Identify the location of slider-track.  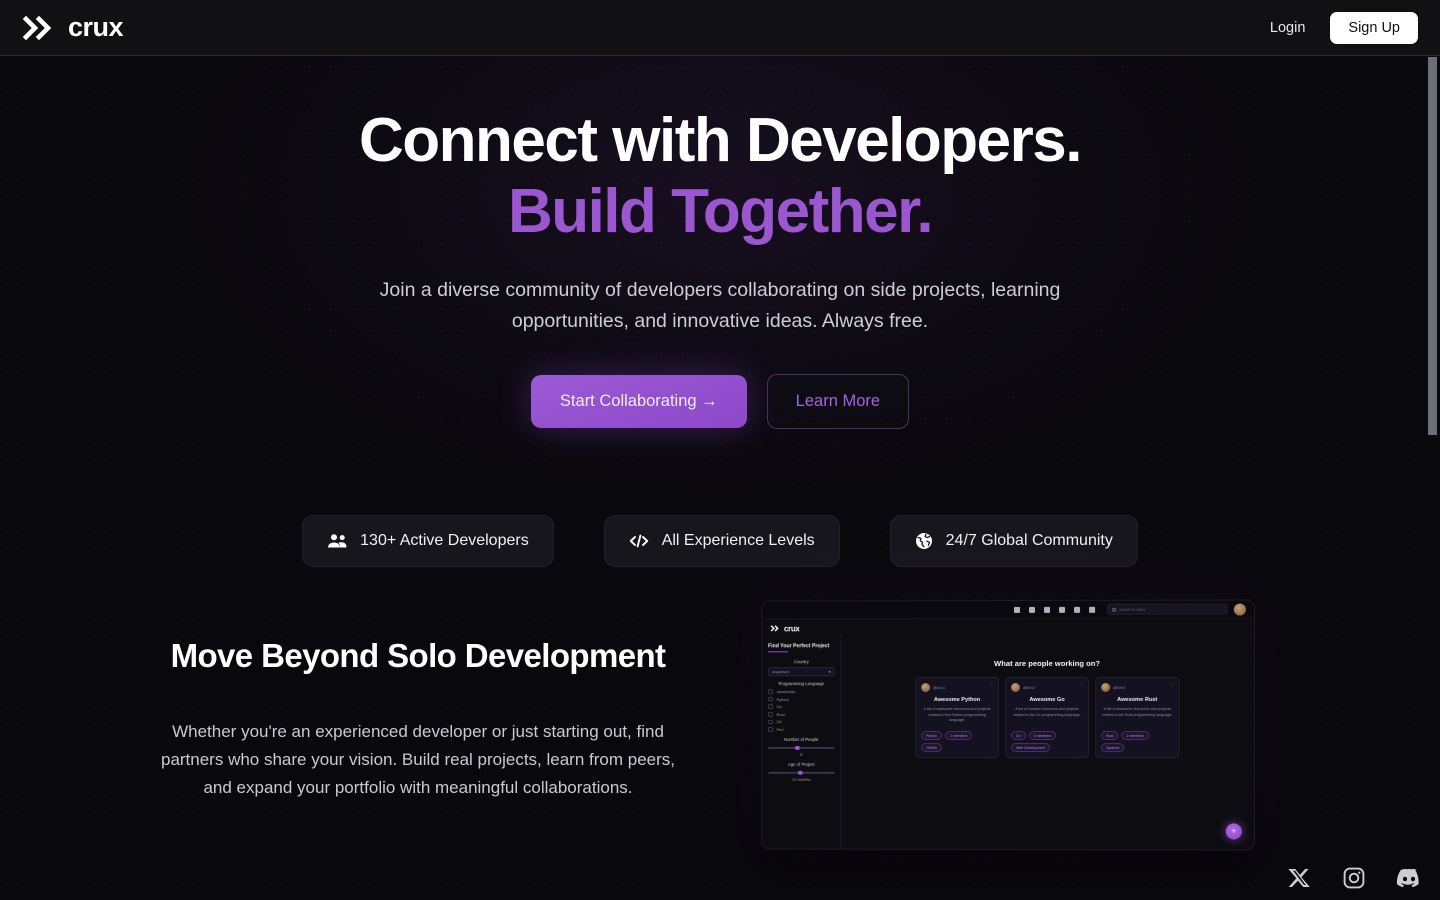
(801, 748).